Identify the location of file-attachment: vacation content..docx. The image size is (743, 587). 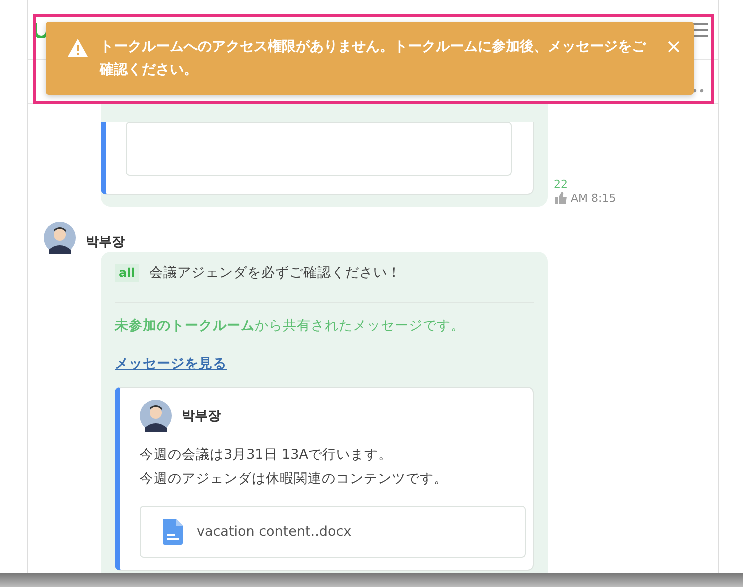
(333, 532).